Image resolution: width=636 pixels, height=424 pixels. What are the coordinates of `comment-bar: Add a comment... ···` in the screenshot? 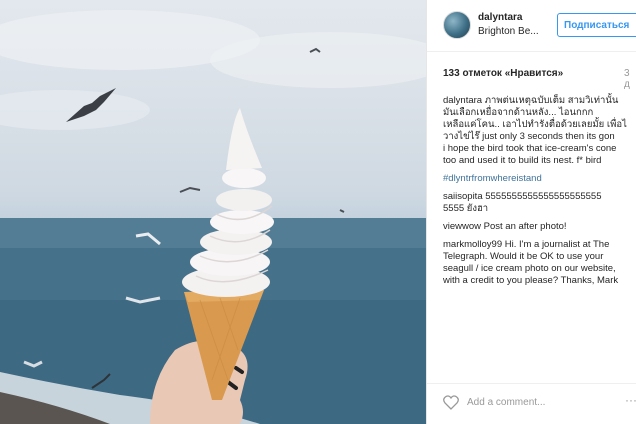 It's located at (531, 403).